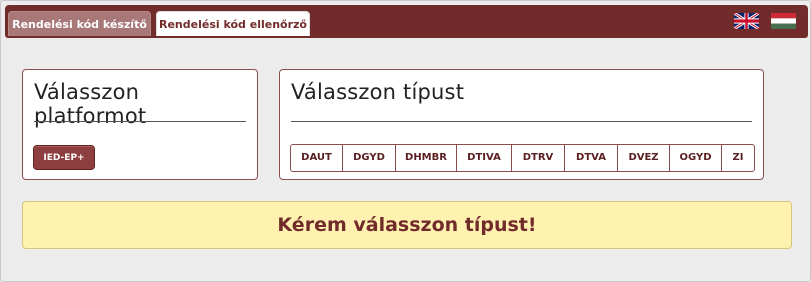 The image size is (811, 282). Describe the element at coordinates (64, 157) in the screenshot. I see `platform-button-ied-ep: IED-EP+` at that location.